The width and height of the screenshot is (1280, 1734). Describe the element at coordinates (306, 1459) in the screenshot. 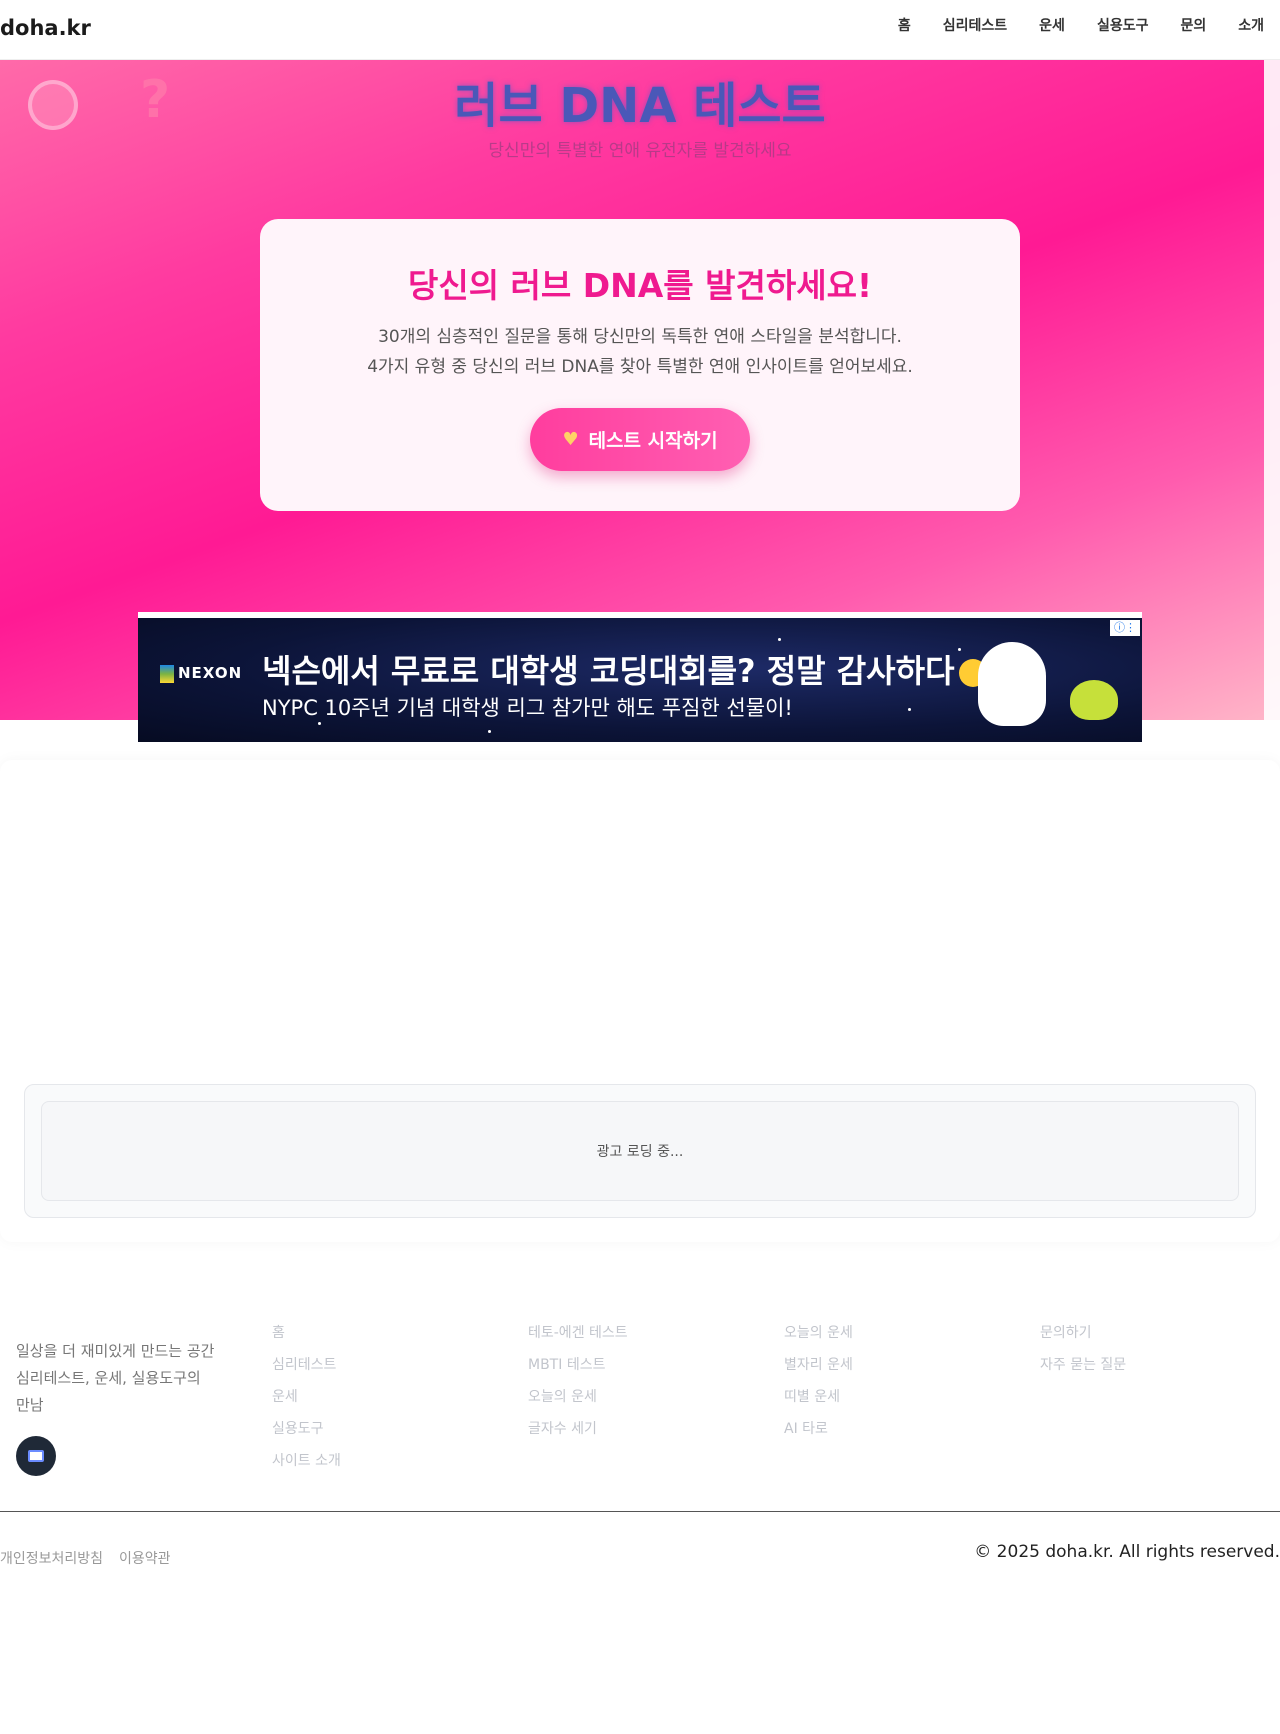

I see `footer-link: 사이트 소개` at that location.